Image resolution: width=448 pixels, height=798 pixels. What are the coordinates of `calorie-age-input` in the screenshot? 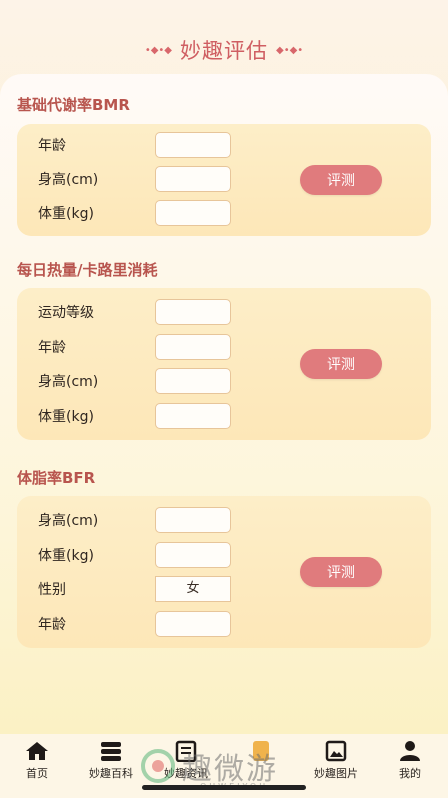 It's located at (193, 347).